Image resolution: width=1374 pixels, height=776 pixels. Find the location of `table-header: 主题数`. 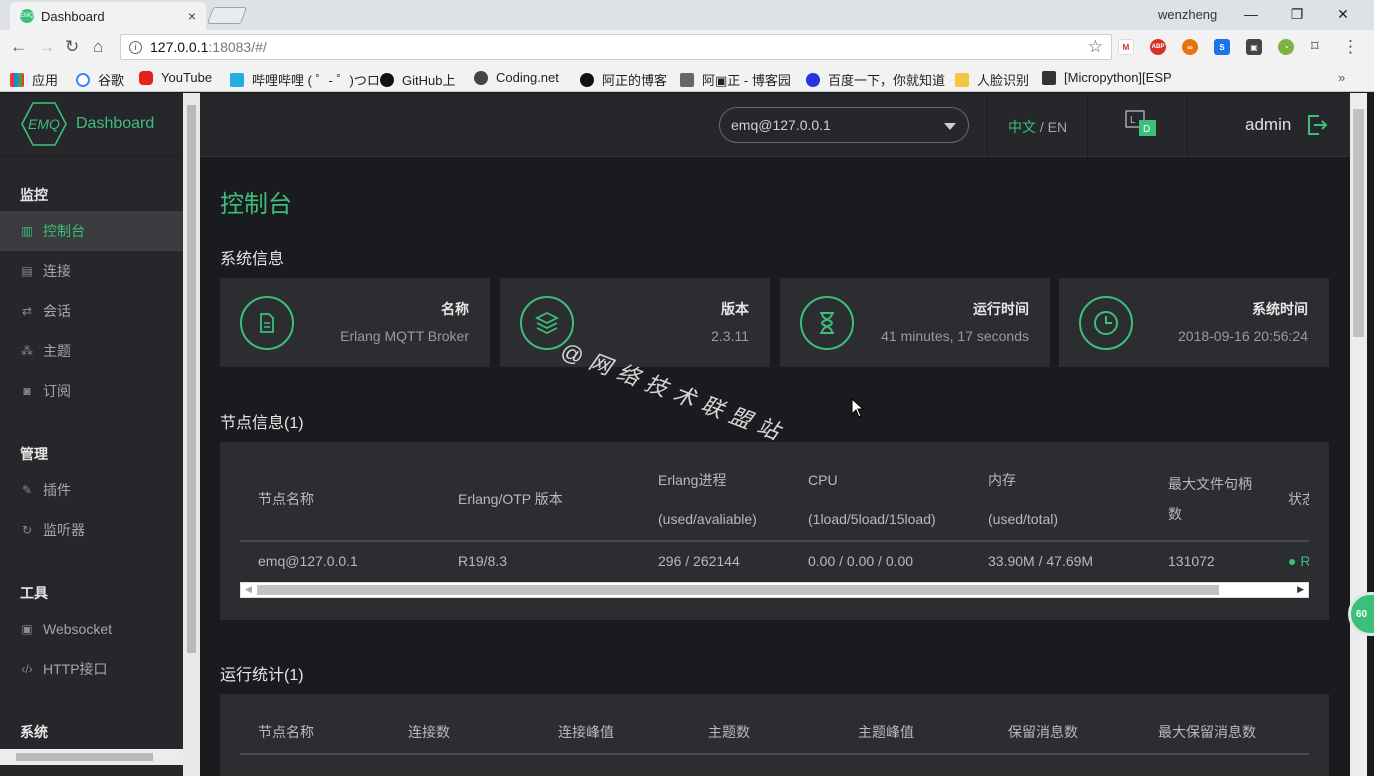

table-header: 主题数 is located at coordinates (729, 732).